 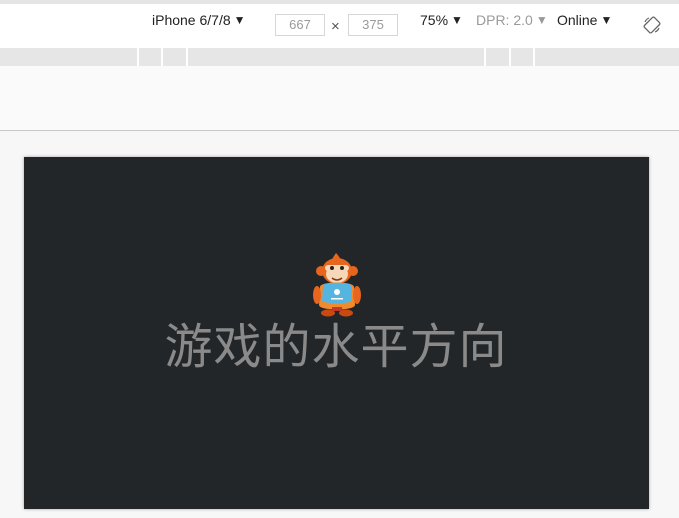 What do you see at coordinates (336, 347) in the screenshot?
I see `game-orientation-text: 游戏的水平方向` at bounding box center [336, 347].